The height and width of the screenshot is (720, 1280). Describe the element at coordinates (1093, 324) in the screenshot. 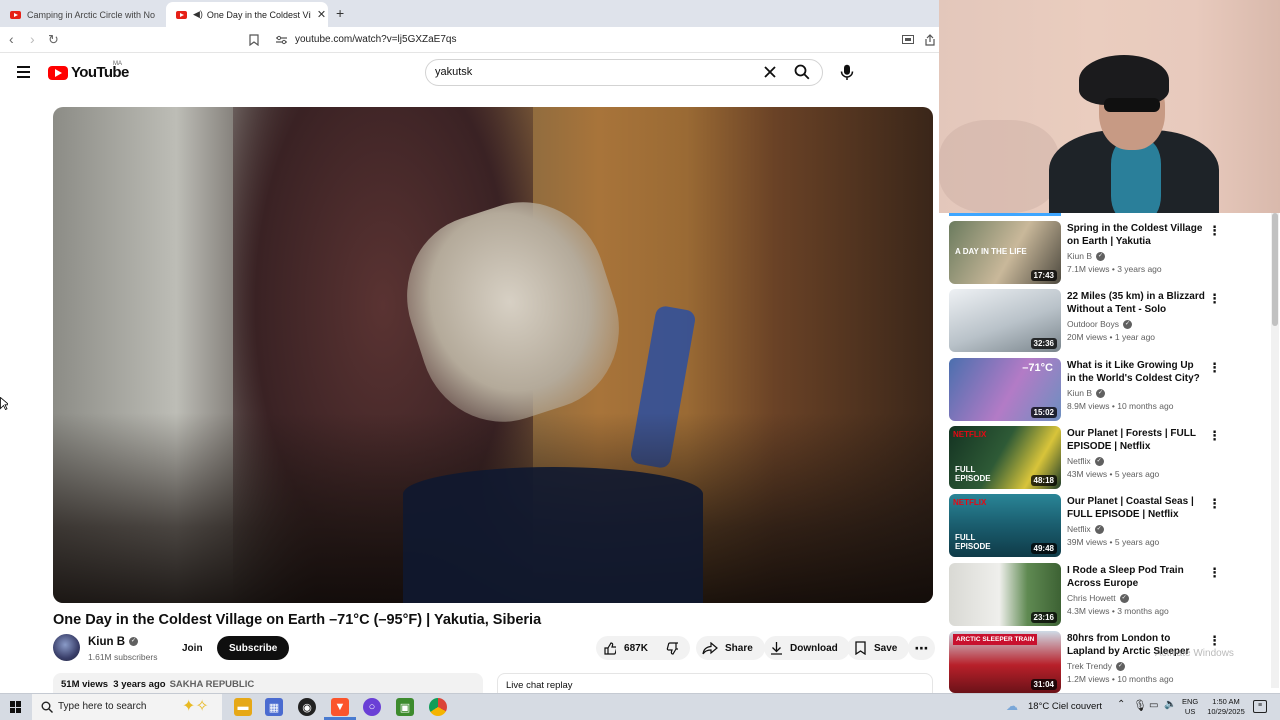

I see `channel-text: Outdoor Boys` at that location.